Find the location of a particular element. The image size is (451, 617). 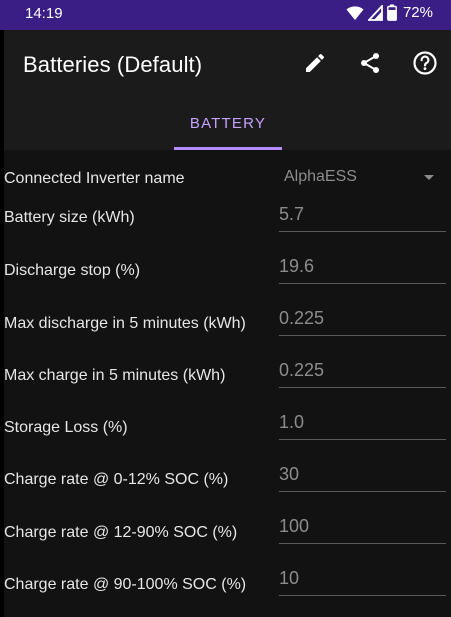

form-row-max-discharge: Max discharge in 5 minutes (kWh) 0.225 is located at coordinates (227, 328).